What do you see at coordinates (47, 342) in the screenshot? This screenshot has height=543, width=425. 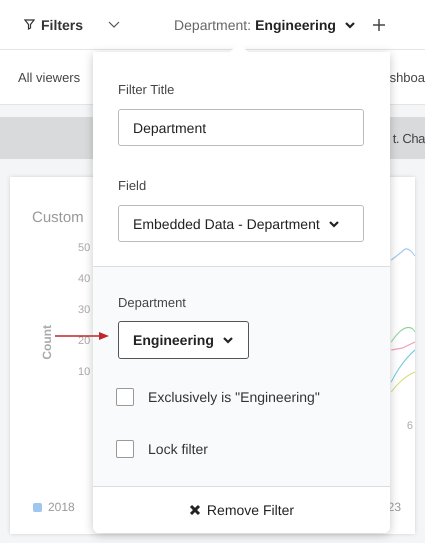 I see `axis-label: Count` at bounding box center [47, 342].